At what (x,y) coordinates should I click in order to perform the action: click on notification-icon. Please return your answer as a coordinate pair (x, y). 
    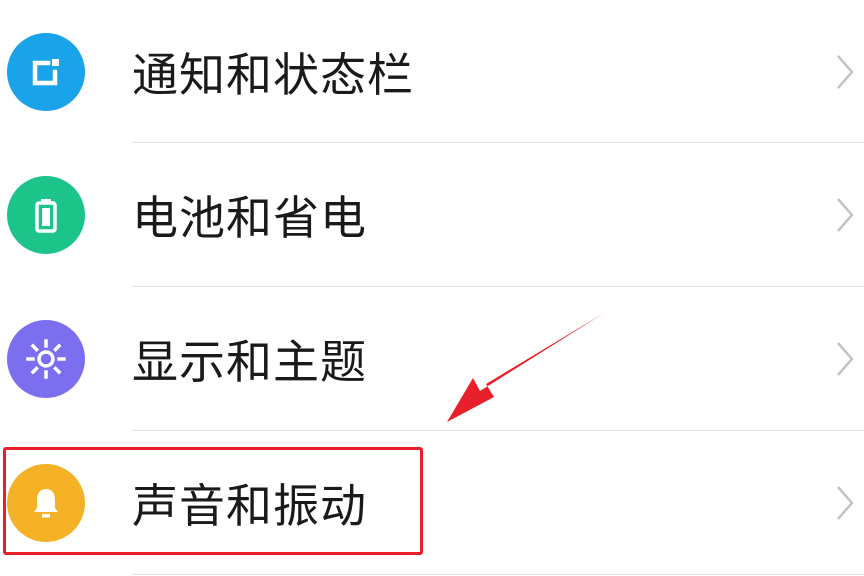
    Looking at the image, I should click on (46, 71).